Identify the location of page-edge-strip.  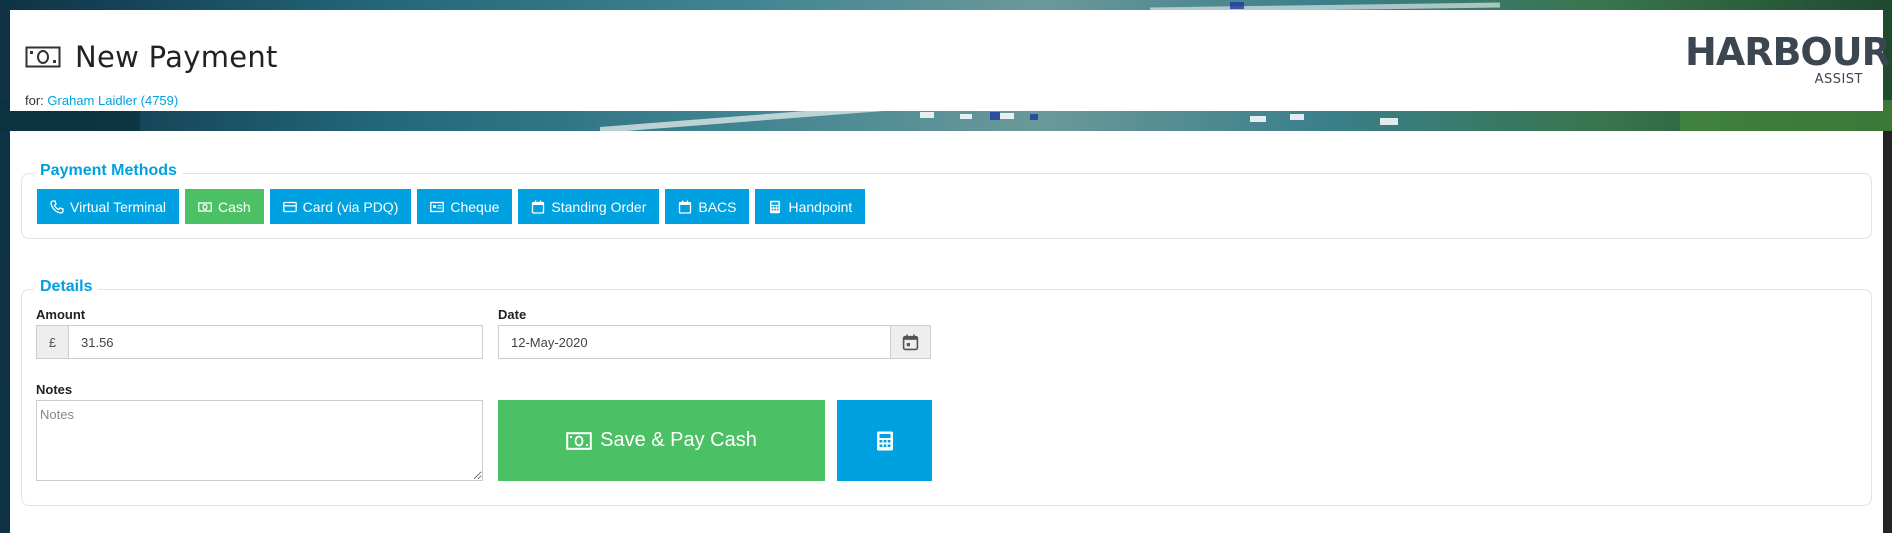
(1887, 332).